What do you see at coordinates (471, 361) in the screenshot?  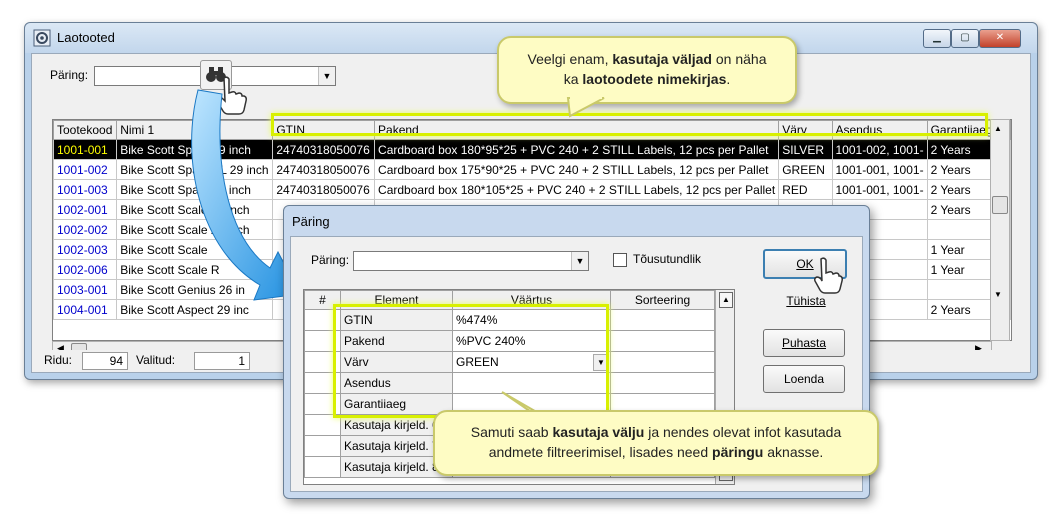 I see `query-highlight` at bounding box center [471, 361].